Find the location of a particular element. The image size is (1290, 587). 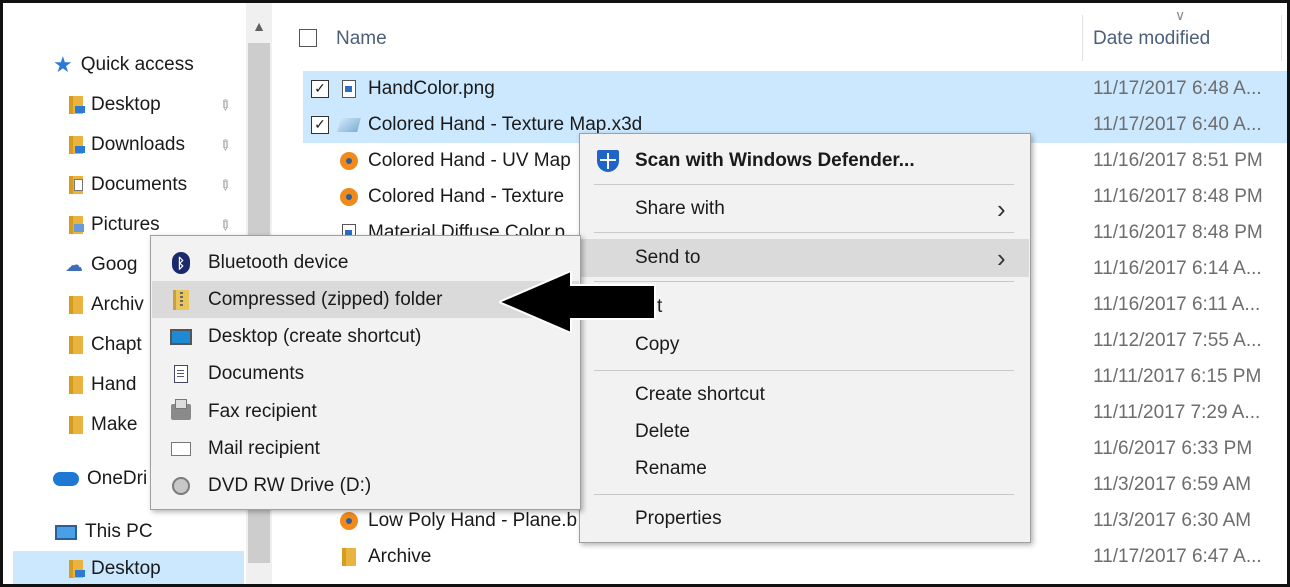

sidebar-item-this-pc: This PC is located at coordinates (104, 532).